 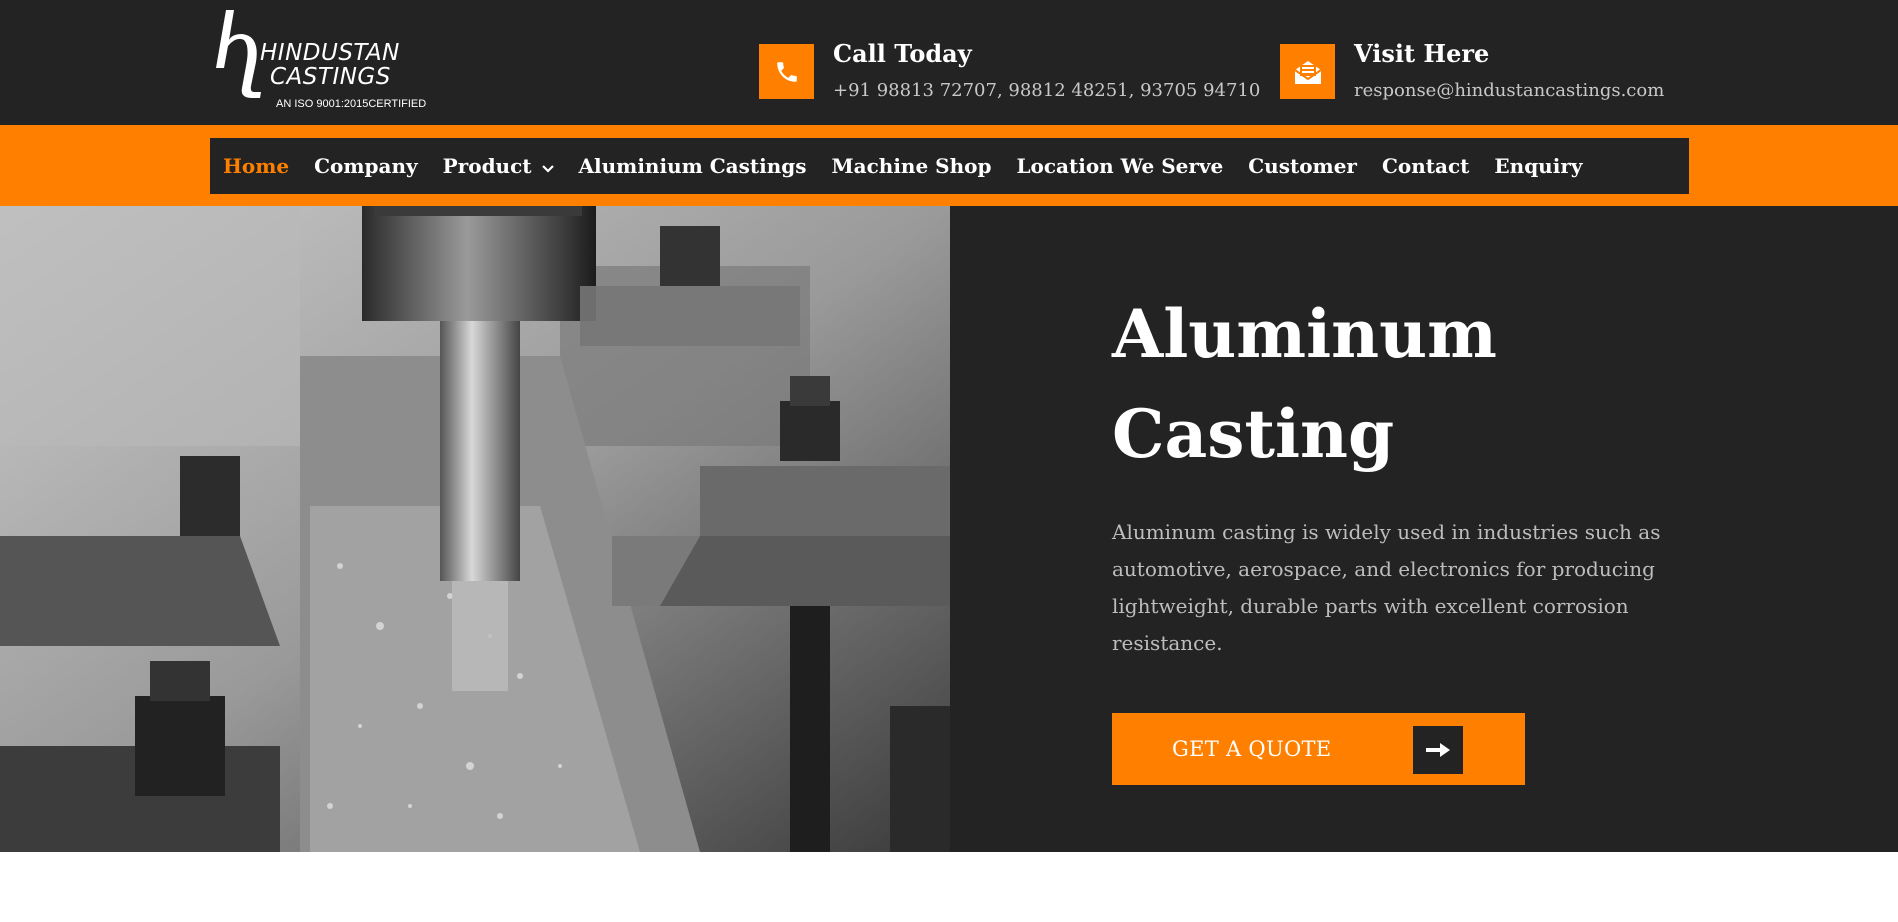 I want to click on arrow-right-icon, so click(x=1438, y=750).